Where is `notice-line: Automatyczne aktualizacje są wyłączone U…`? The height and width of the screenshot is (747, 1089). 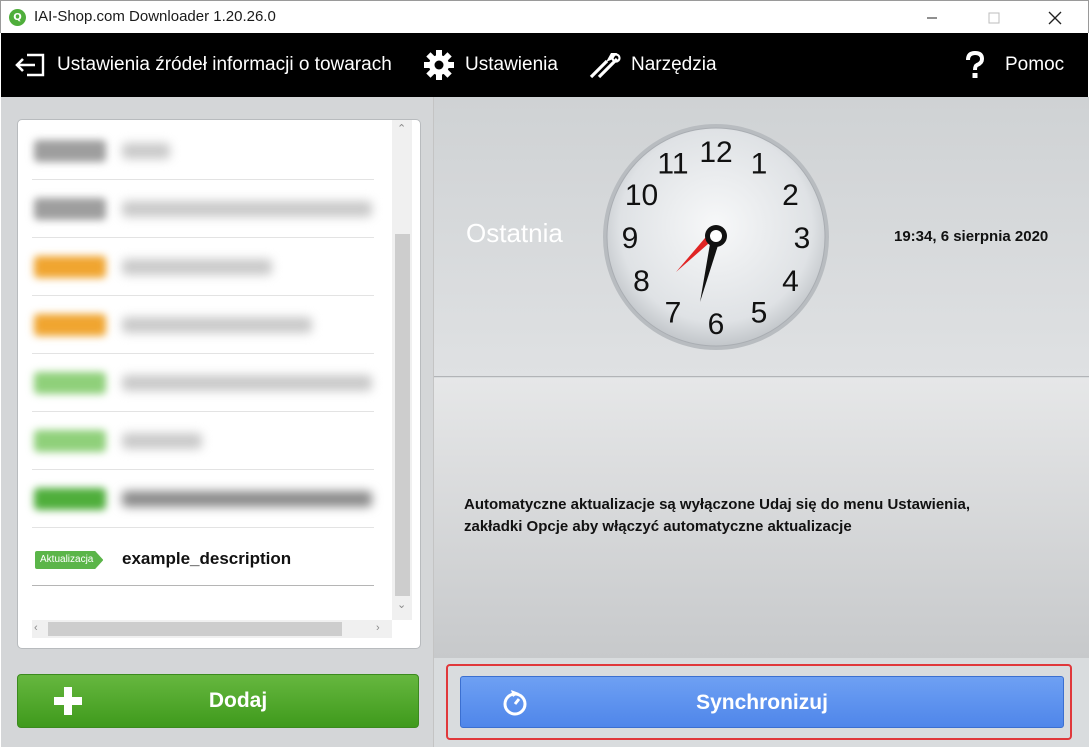
notice-line: Automatyczne aktualizacje są wyłączone U… is located at coordinates (717, 504).